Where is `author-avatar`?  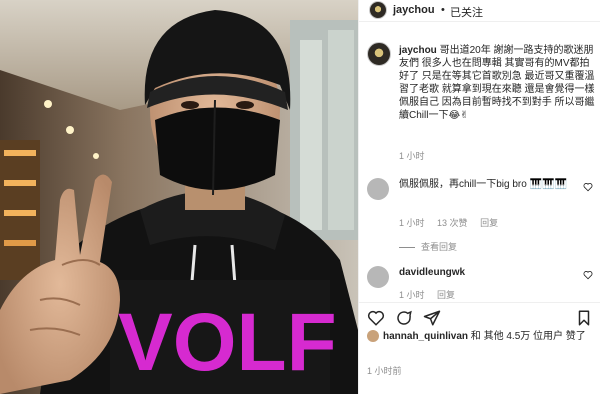
author-avatar is located at coordinates (378, 10).